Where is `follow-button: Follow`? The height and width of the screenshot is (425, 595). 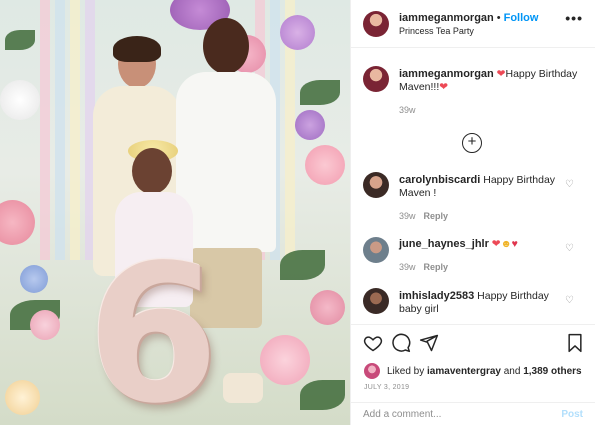 follow-button: Follow is located at coordinates (521, 18).